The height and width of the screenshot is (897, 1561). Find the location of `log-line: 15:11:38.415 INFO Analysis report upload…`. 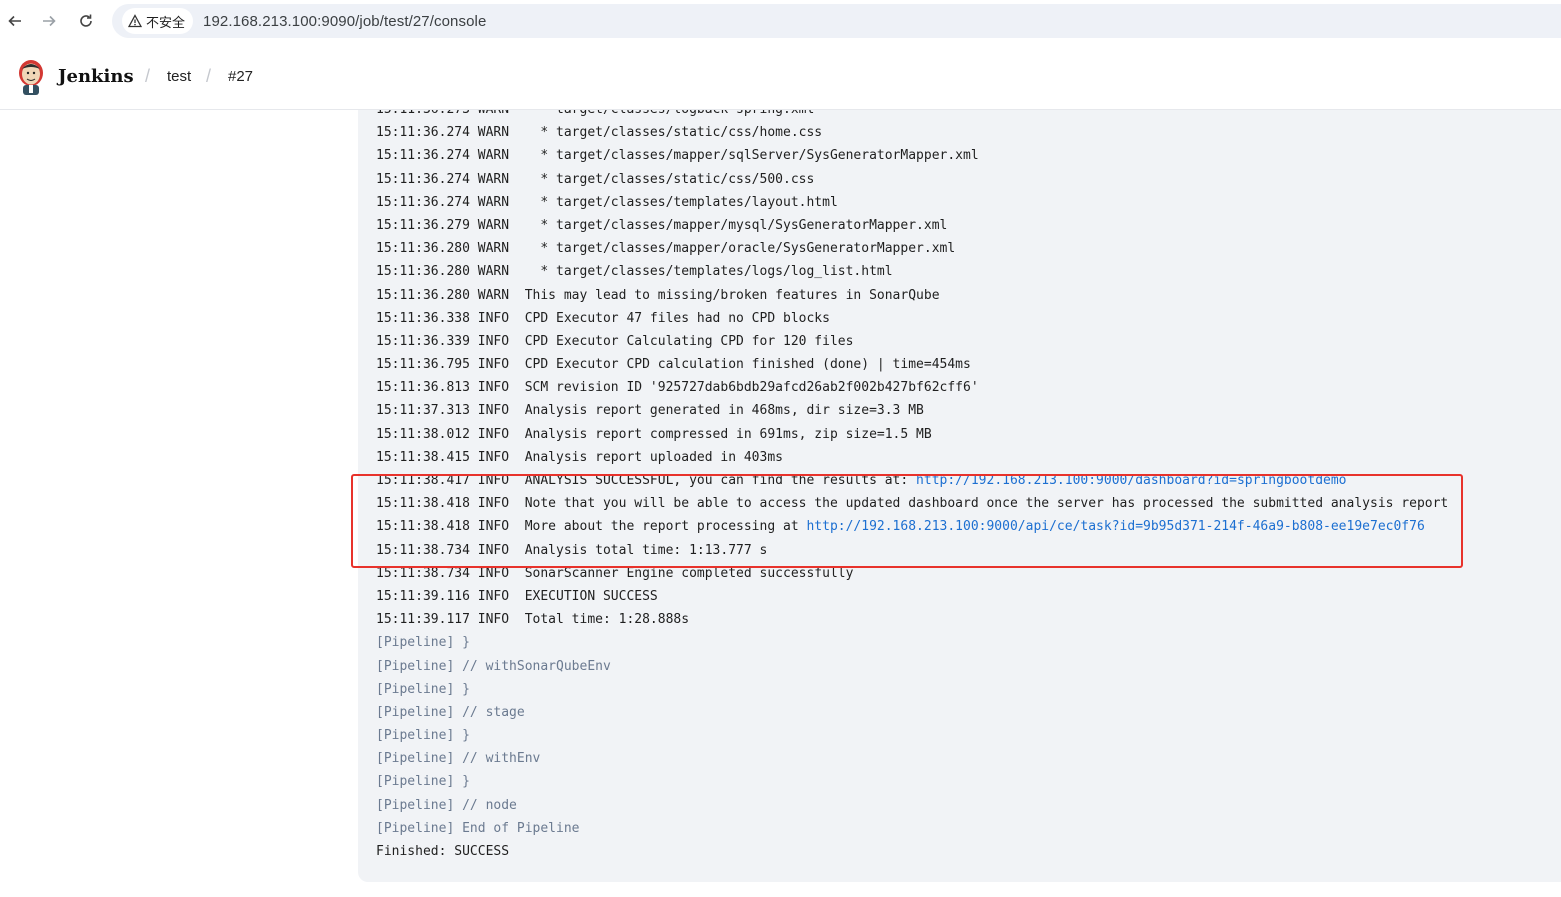

log-line: 15:11:38.415 INFO Analysis report upload… is located at coordinates (912, 457).